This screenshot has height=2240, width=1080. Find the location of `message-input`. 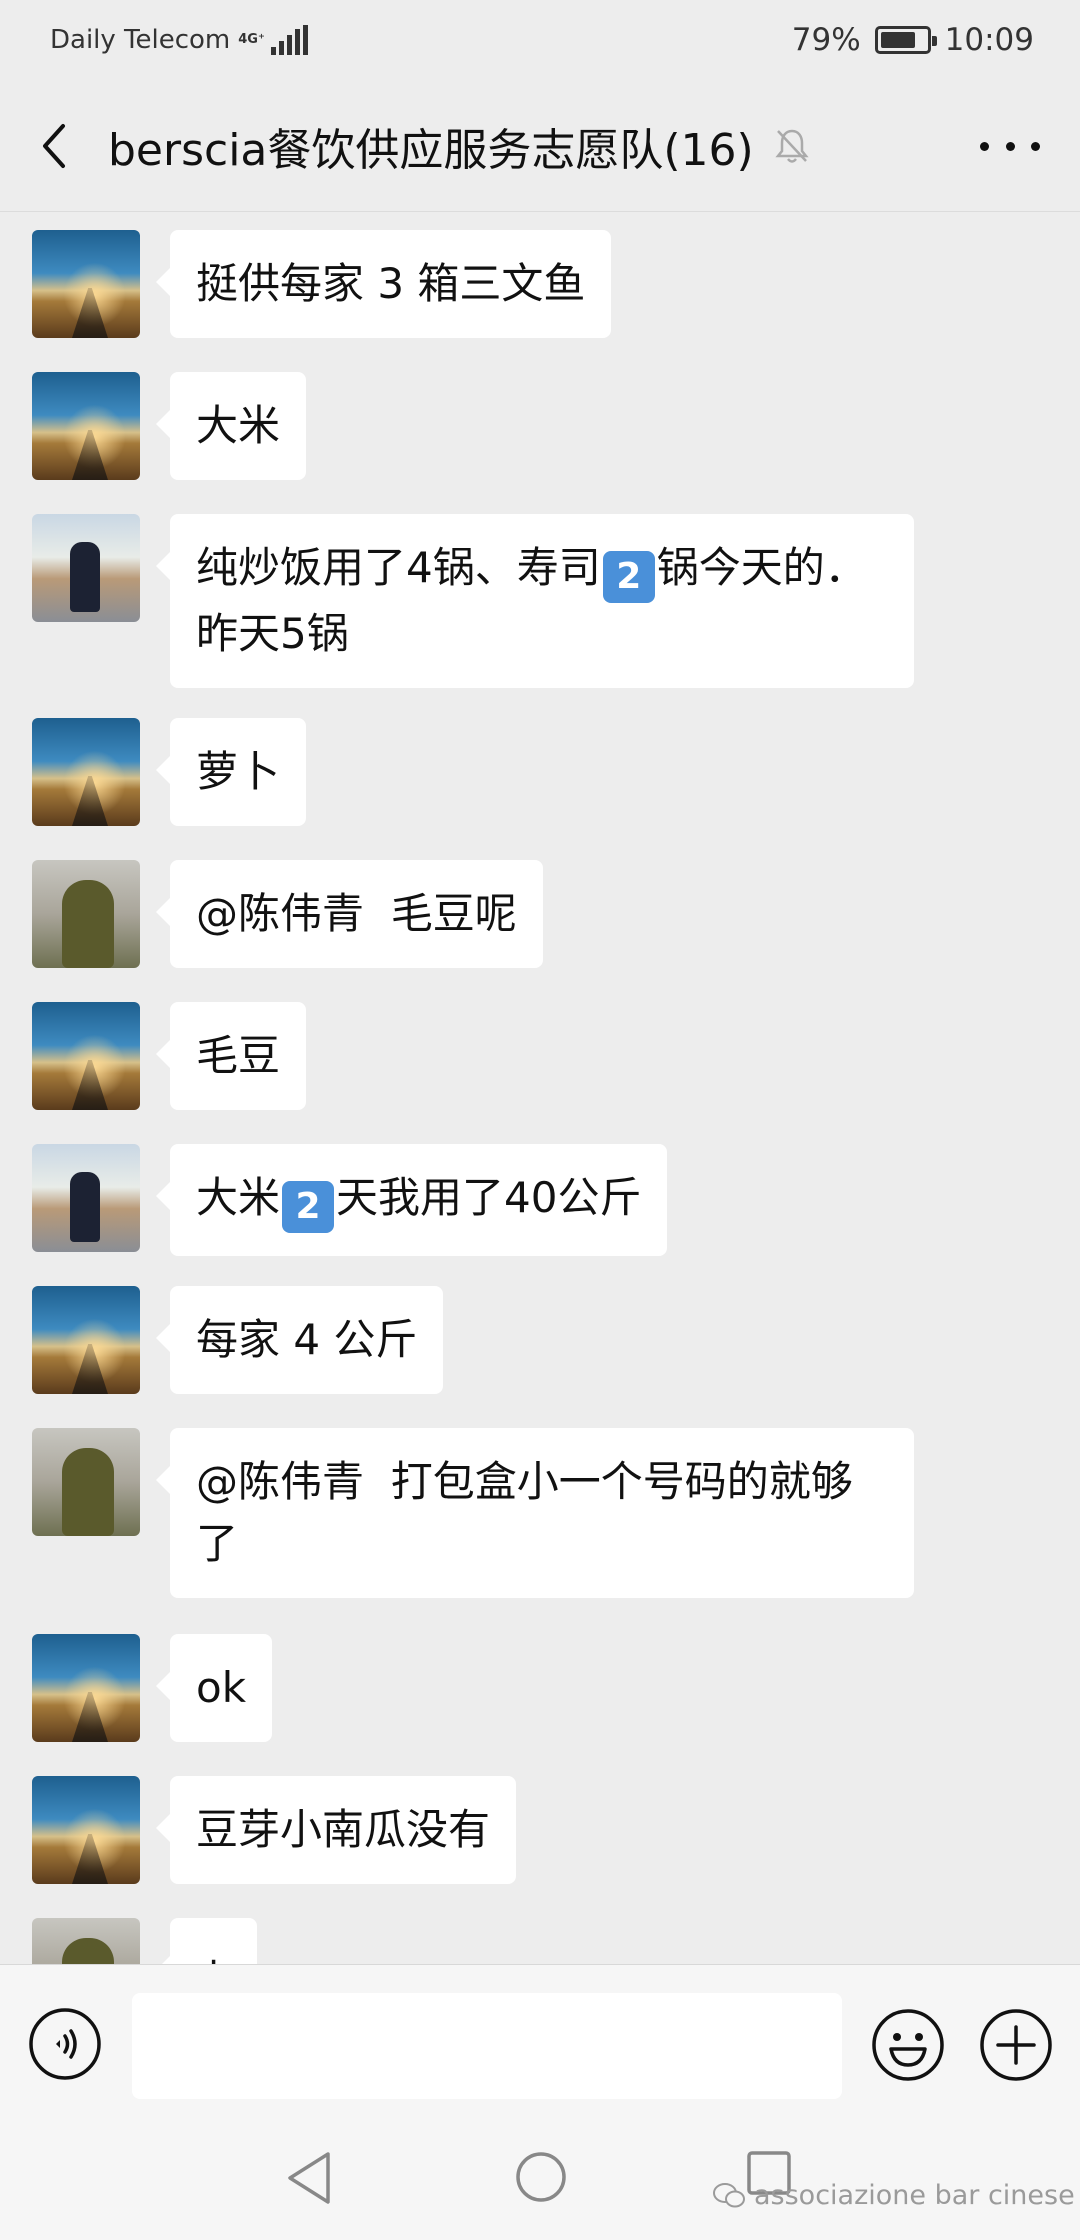

message-input is located at coordinates (487, 2046).